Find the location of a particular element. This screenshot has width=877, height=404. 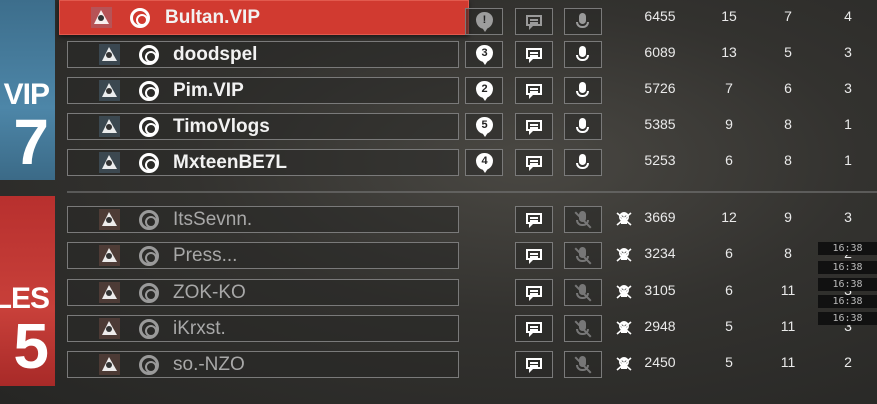

orange-team-banner: LES 5 is located at coordinates (27, 291).